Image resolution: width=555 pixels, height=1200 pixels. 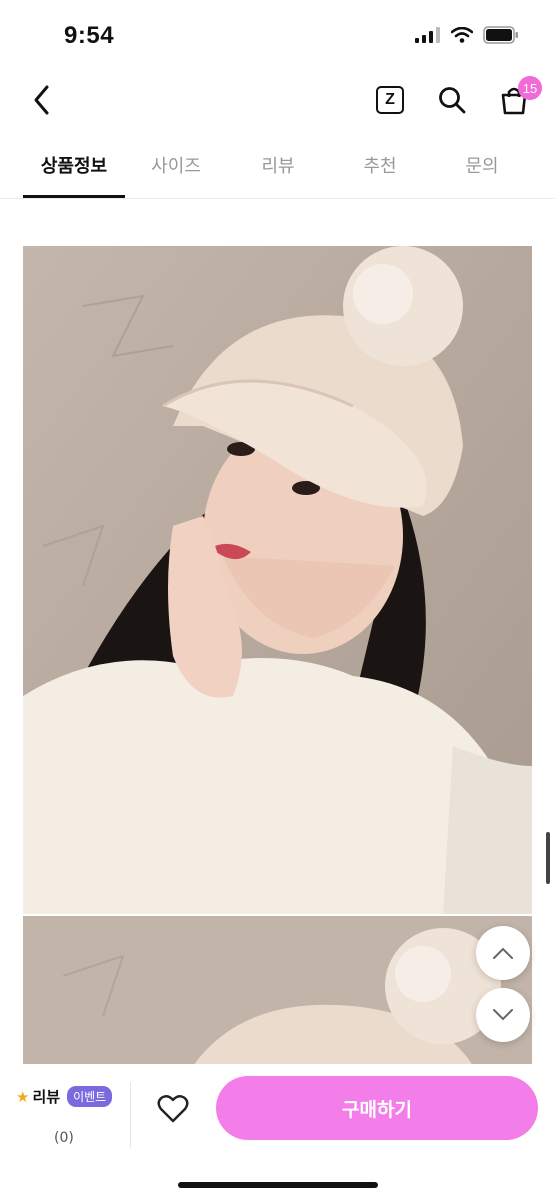 What do you see at coordinates (548, 858) in the screenshot?
I see `scrollbar` at bounding box center [548, 858].